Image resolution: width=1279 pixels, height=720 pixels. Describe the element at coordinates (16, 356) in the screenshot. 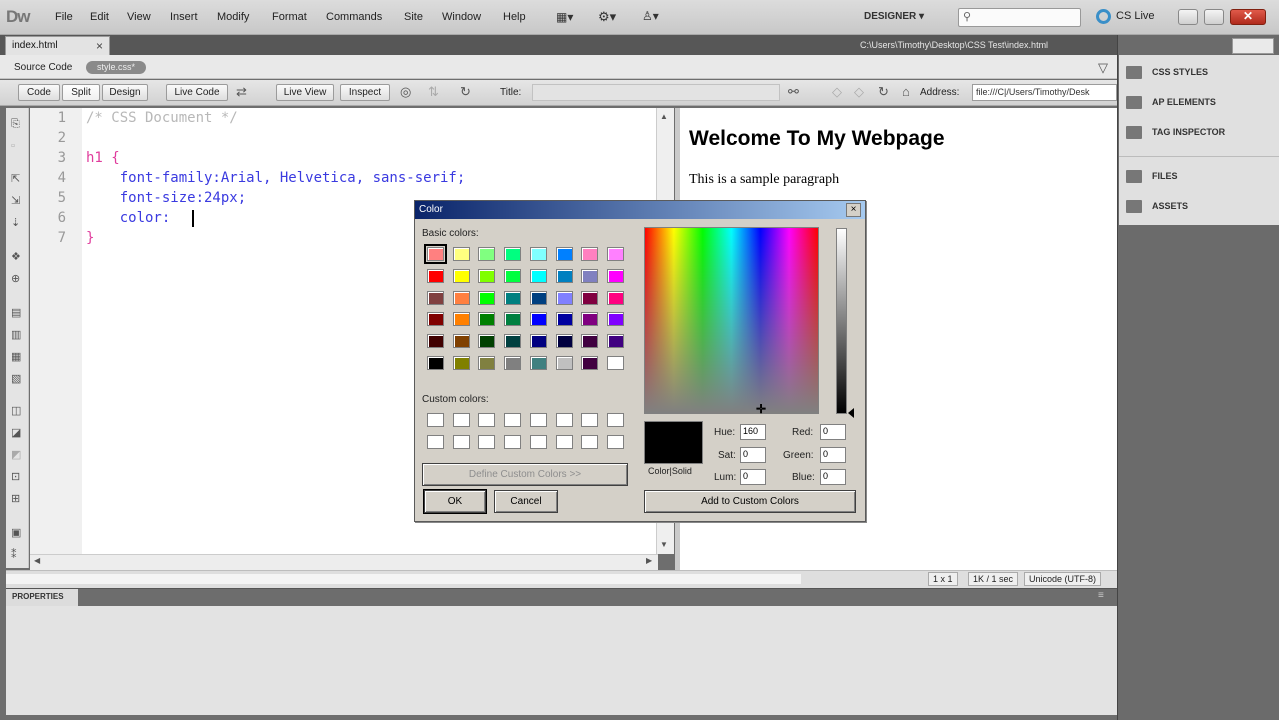

I see `syntax-error-icon: ▦` at that location.